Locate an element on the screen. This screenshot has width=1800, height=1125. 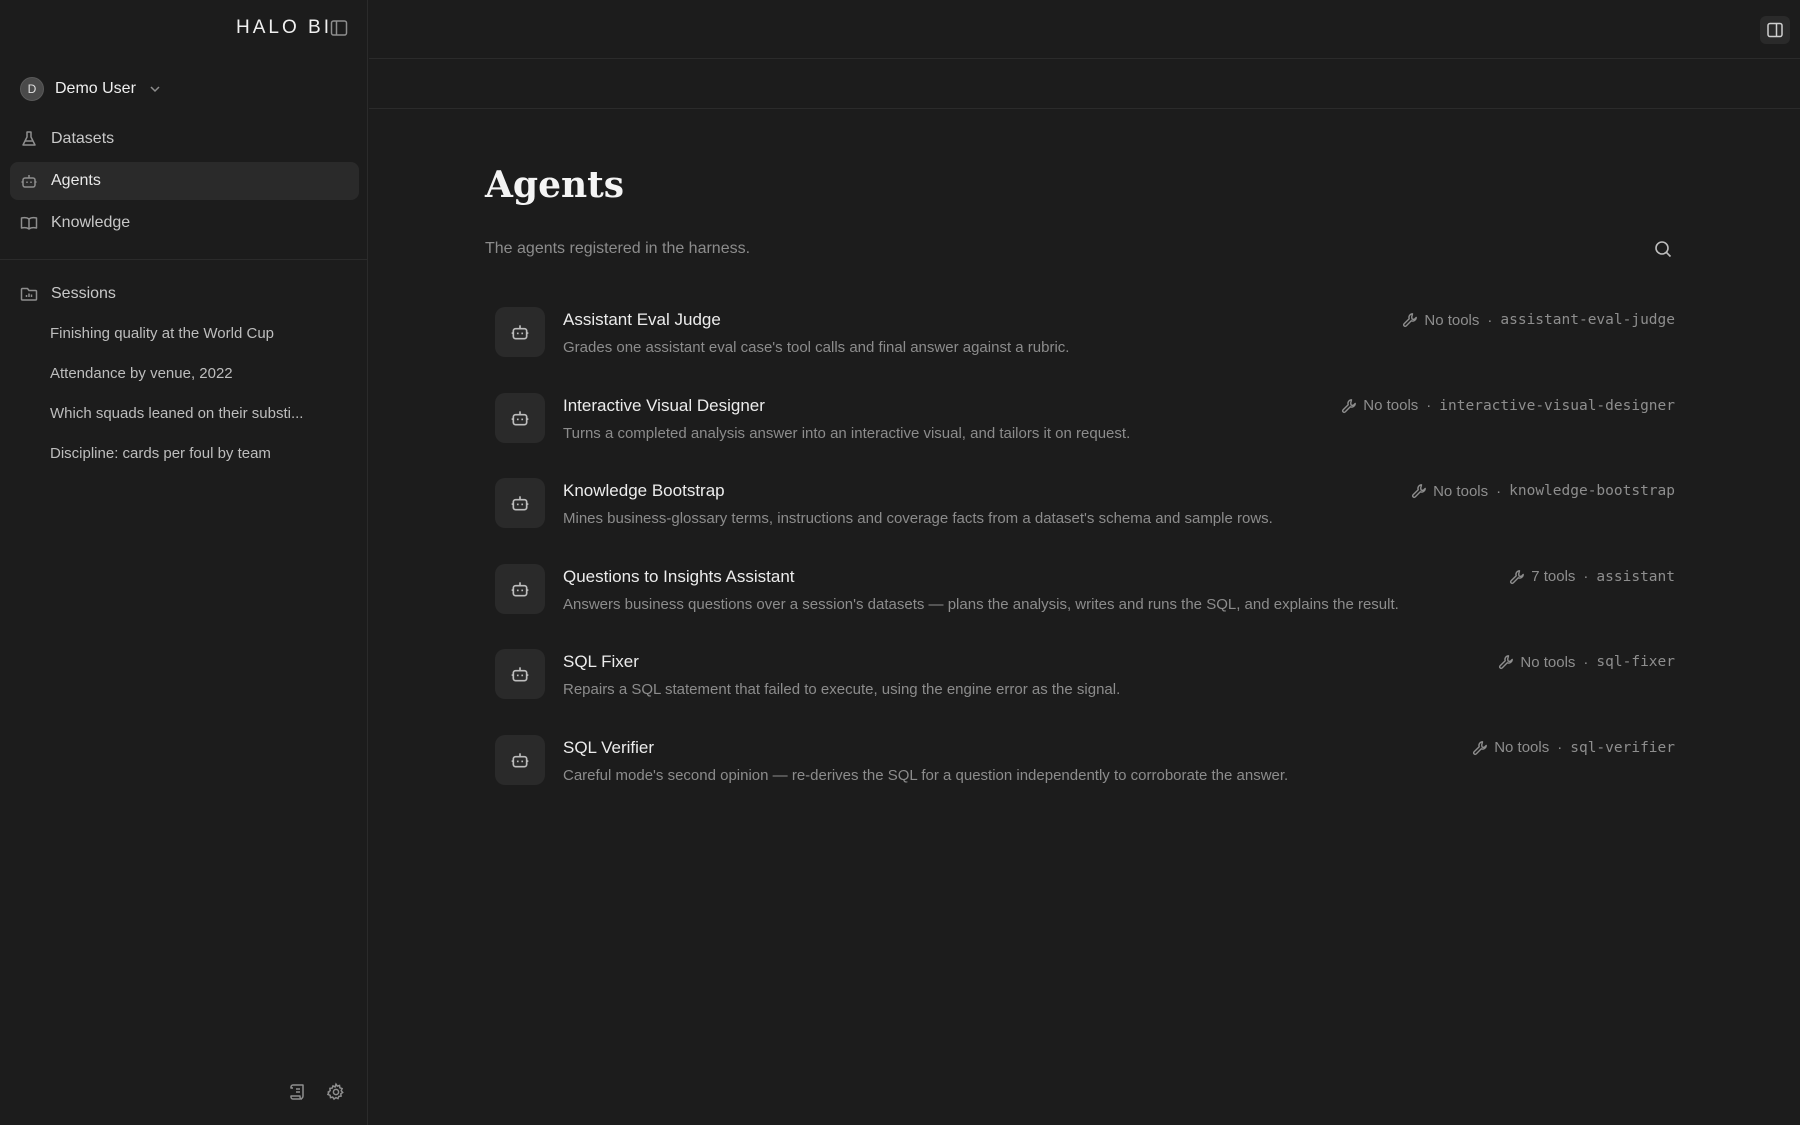
search-icon is located at coordinates (1663, 249).